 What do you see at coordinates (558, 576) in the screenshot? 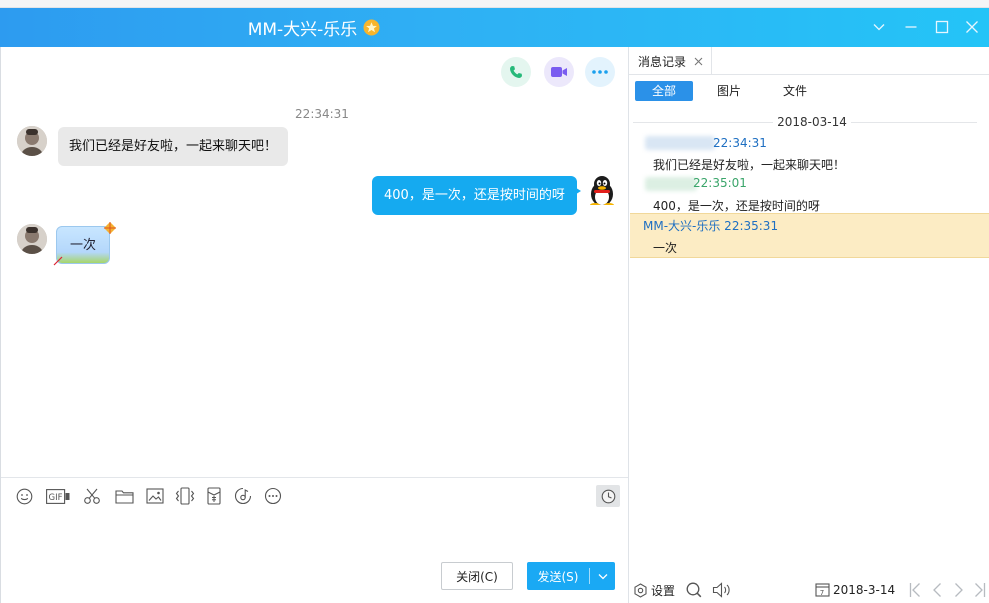
I see `send-button-label: 发送(S)` at bounding box center [558, 576].